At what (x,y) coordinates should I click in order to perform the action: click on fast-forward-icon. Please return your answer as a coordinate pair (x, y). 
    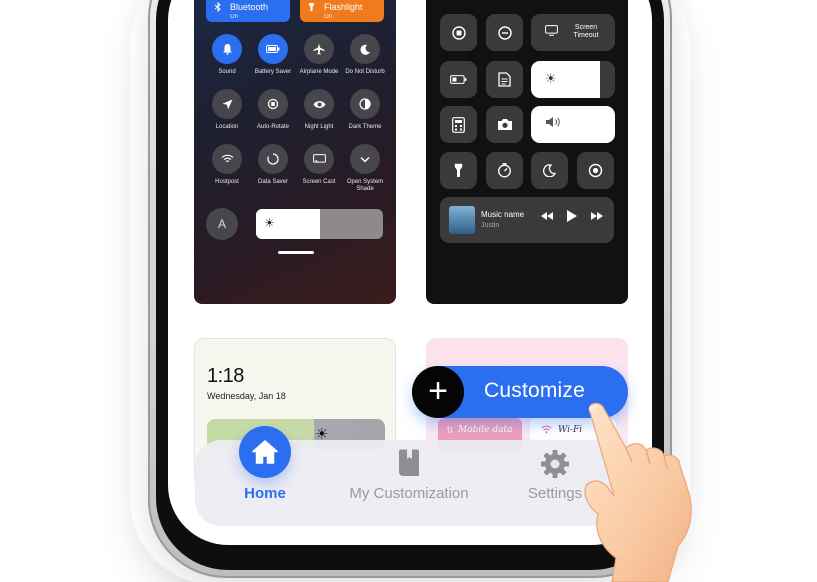
    Looking at the image, I should click on (597, 217).